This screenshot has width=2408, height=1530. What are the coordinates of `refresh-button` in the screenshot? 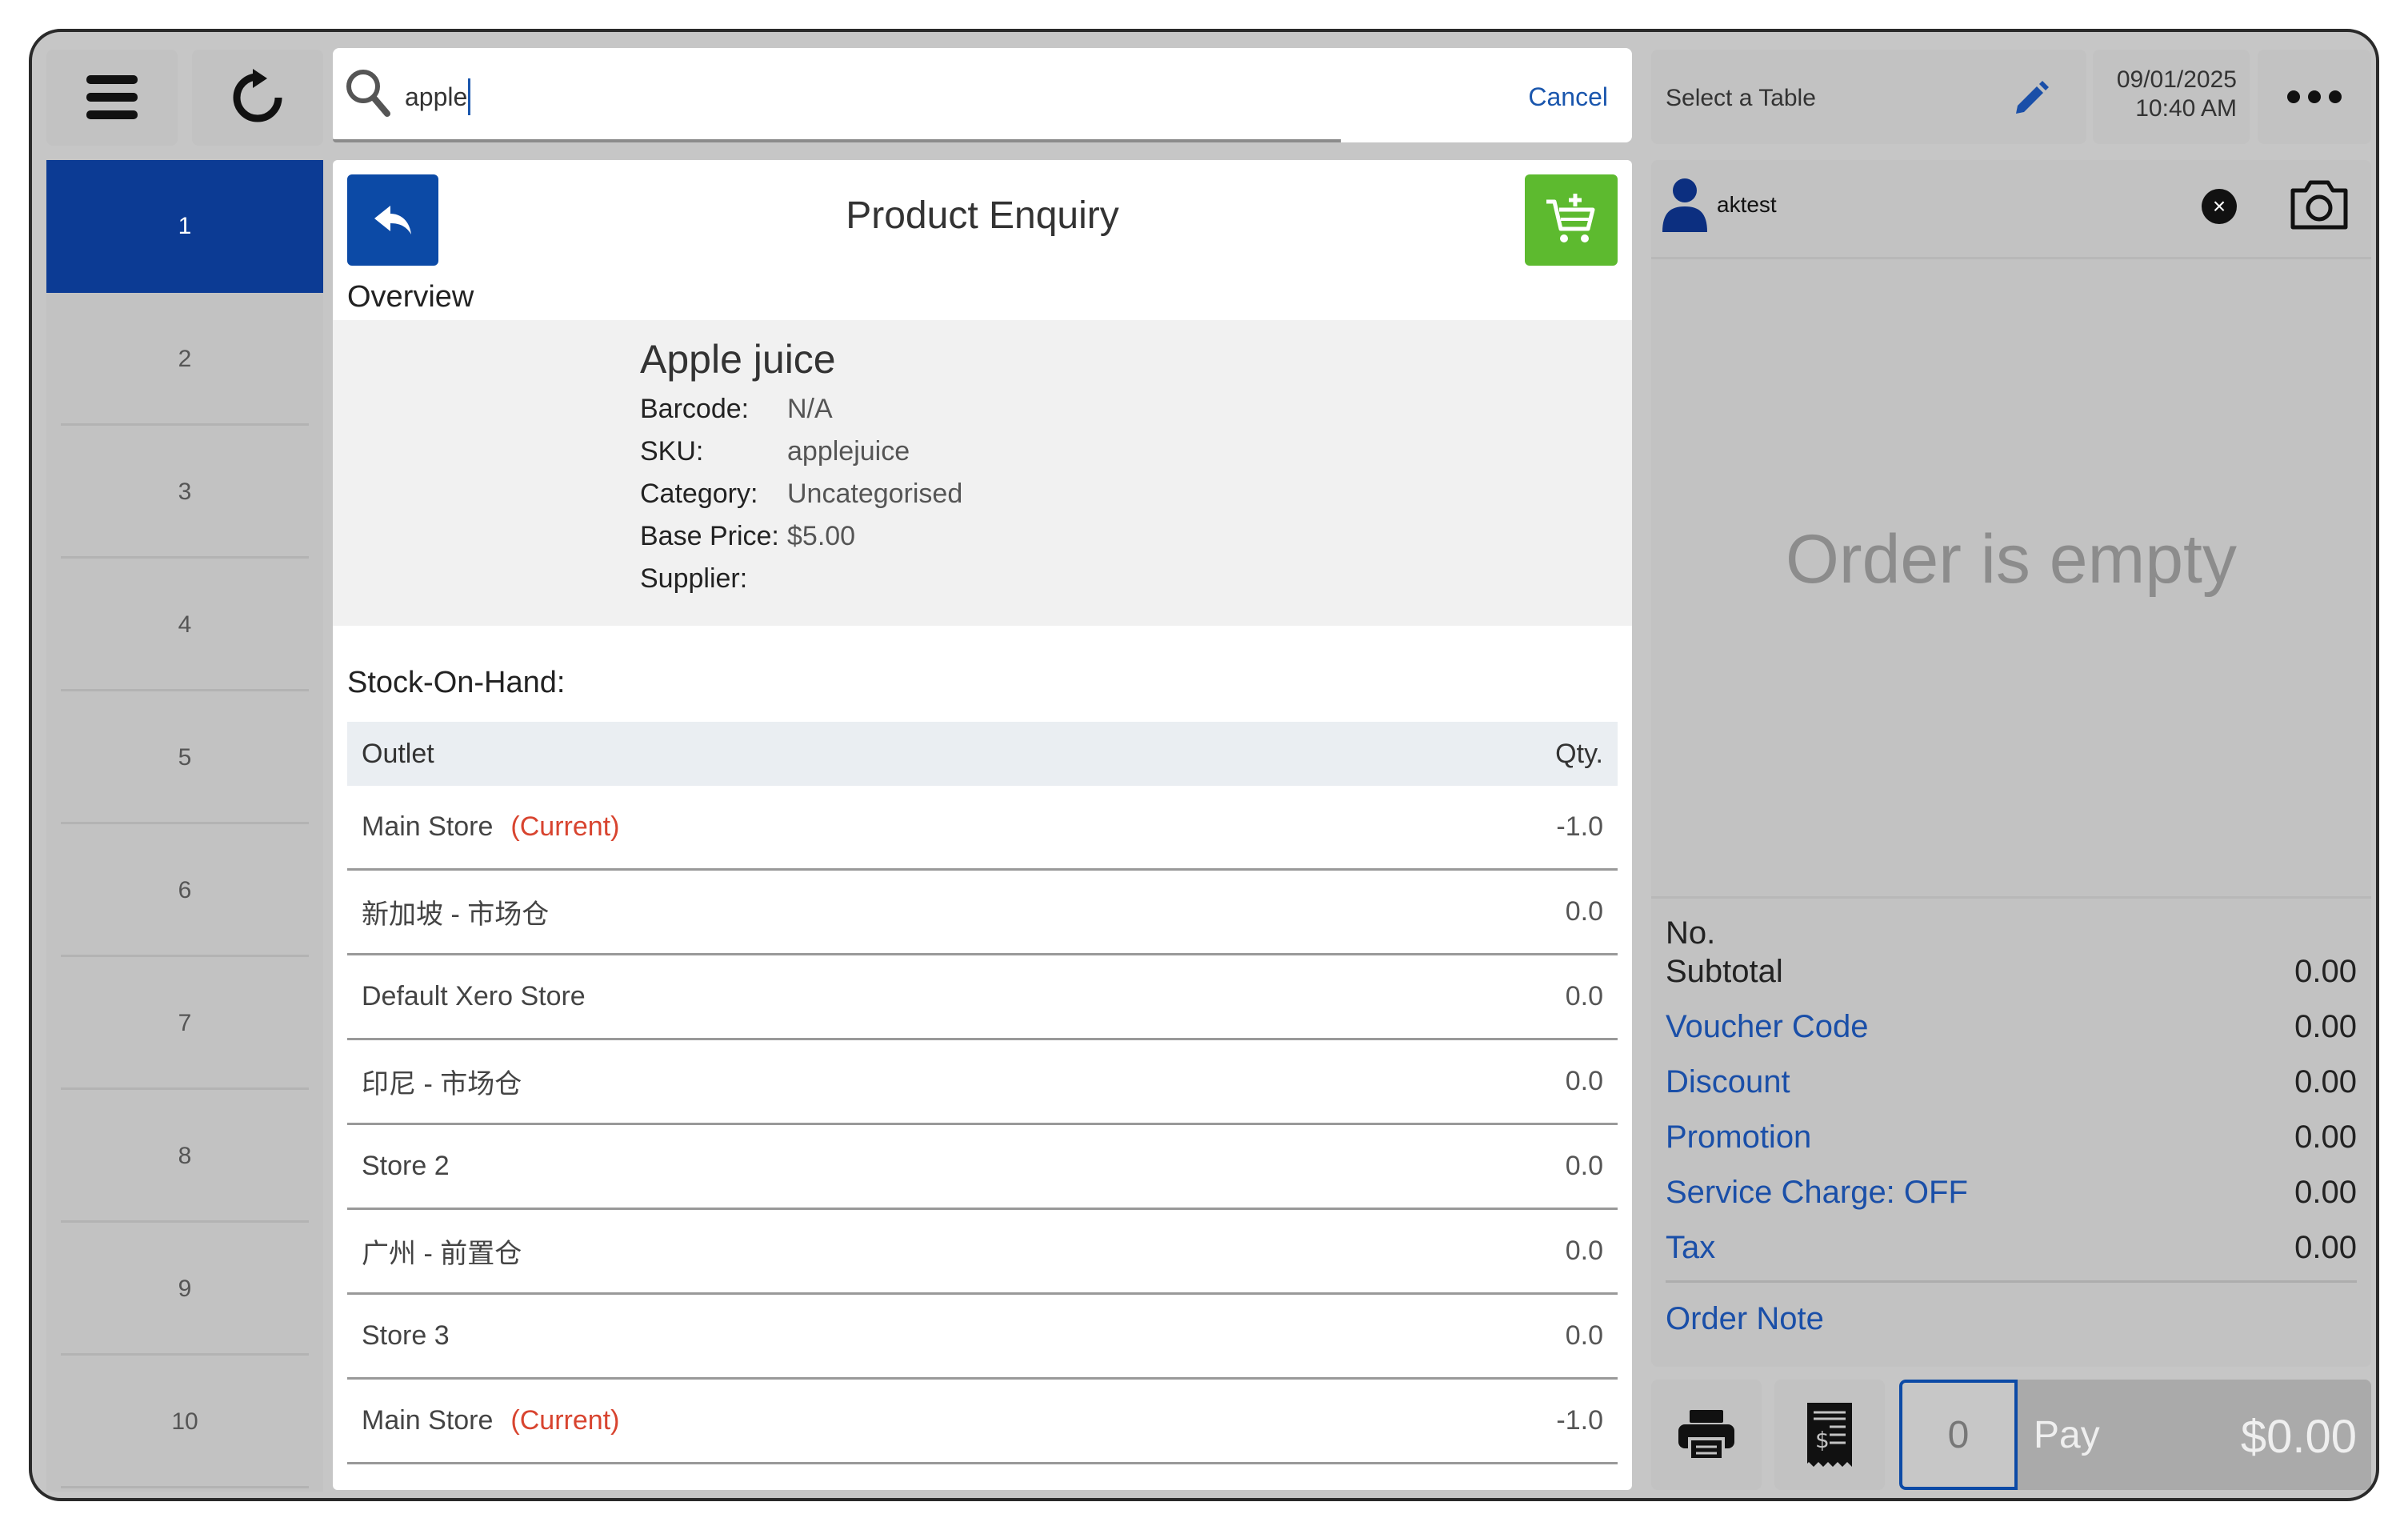 It's located at (257, 98).